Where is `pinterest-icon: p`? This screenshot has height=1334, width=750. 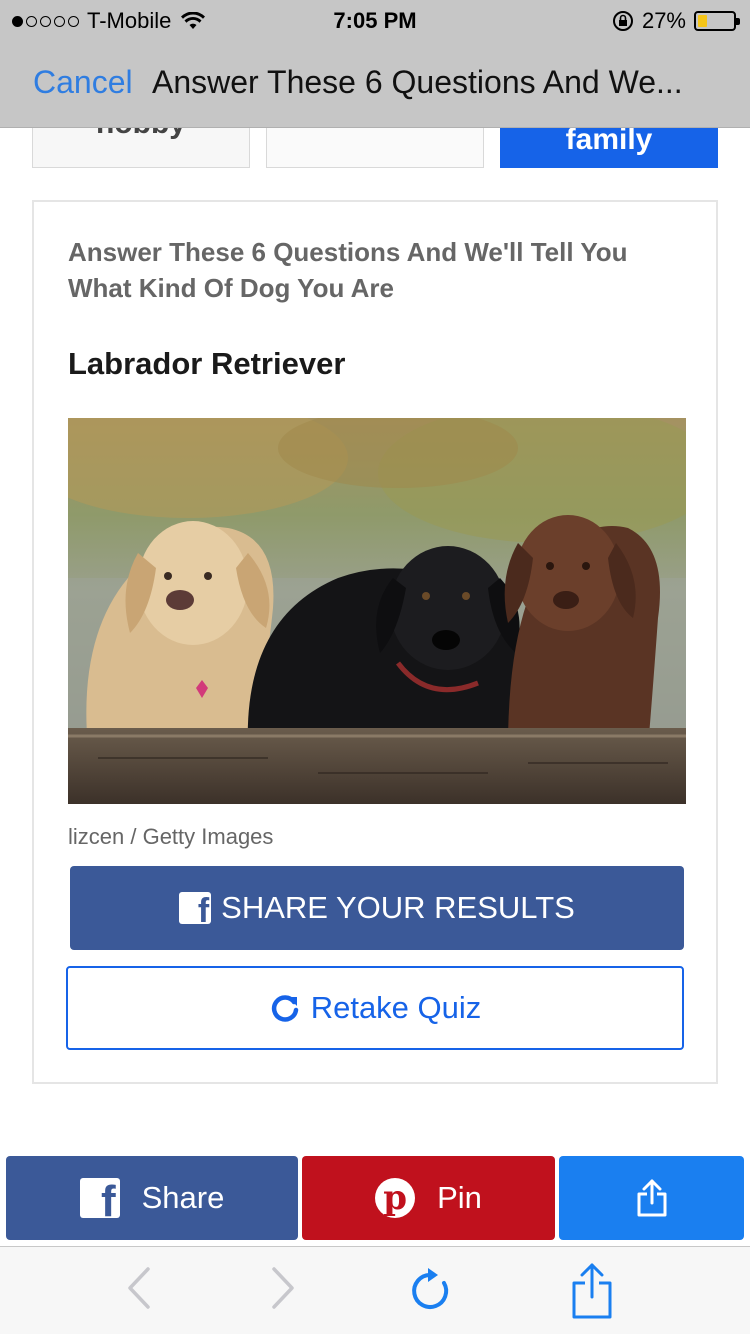 pinterest-icon: p is located at coordinates (395, 1198).